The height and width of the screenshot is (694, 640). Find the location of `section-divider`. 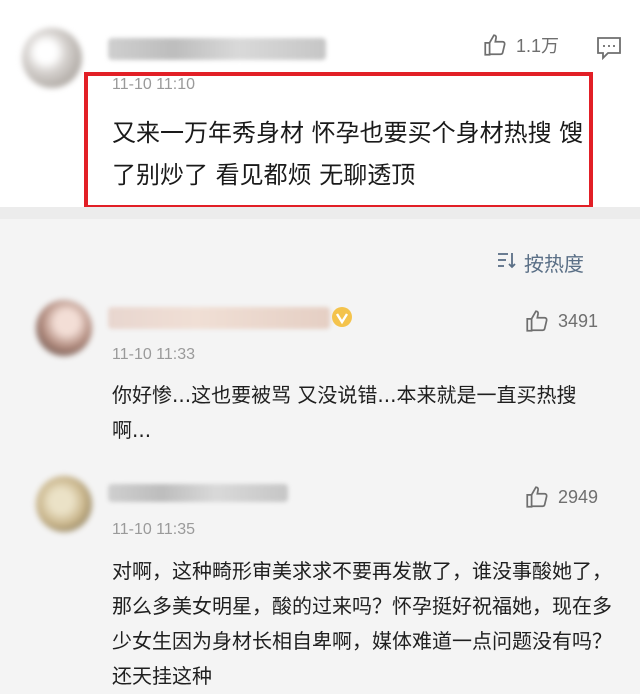

section-divider is located at coordinates (320, 213).